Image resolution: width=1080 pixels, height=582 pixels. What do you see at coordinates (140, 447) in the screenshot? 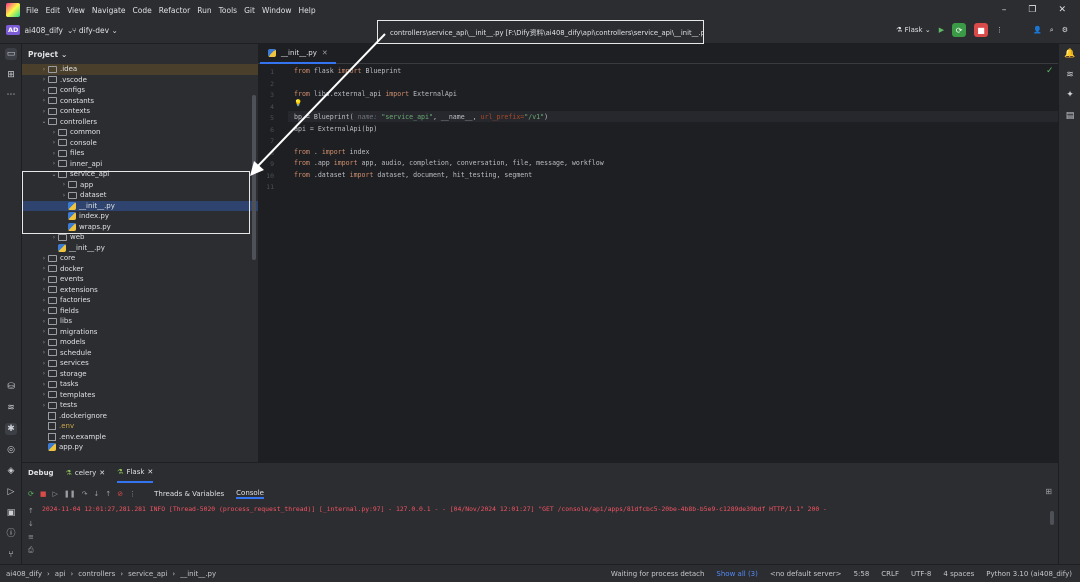
I see `tree-item: app.py` at bounding box center [140, 447].